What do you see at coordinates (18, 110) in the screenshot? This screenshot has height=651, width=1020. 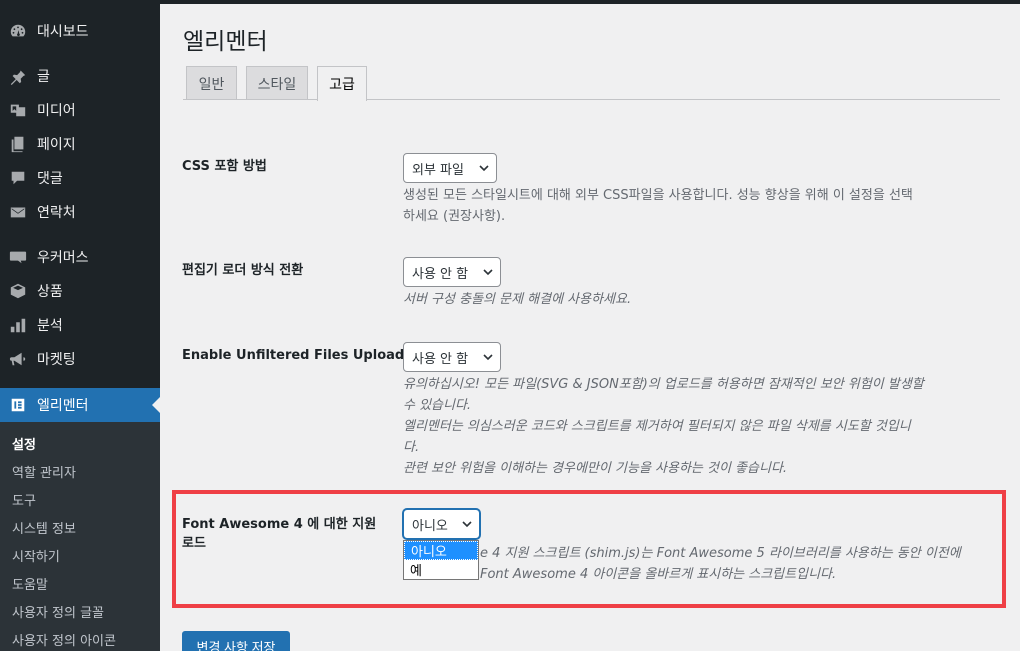 I see `media-icon` at bounding box center [18, 110].